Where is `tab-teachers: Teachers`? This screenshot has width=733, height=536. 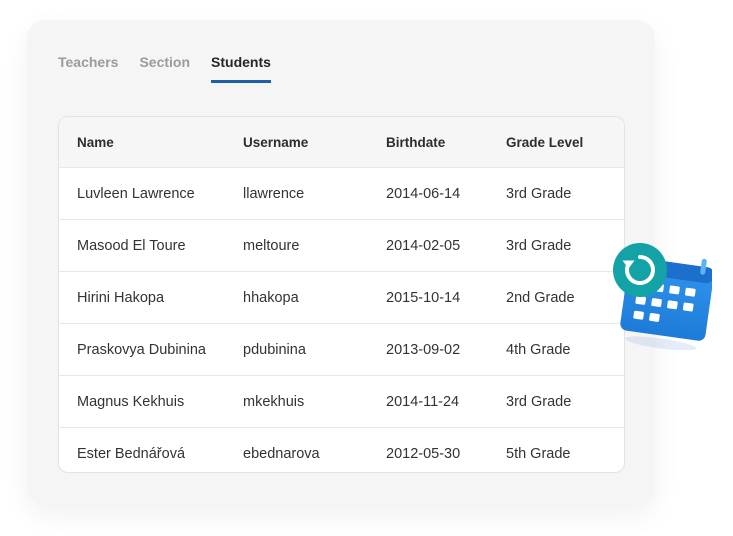 tab-teachers: Teachers is located at coordinates (88, 68).